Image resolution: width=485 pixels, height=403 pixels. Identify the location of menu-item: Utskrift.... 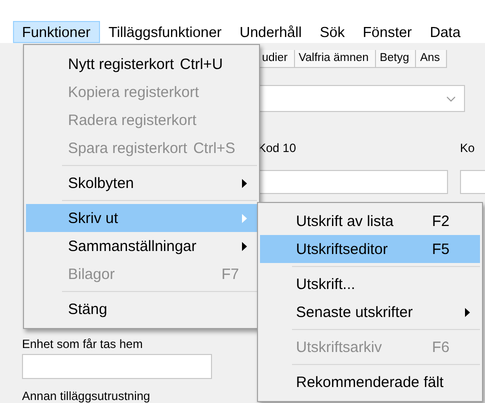
(370, 284).